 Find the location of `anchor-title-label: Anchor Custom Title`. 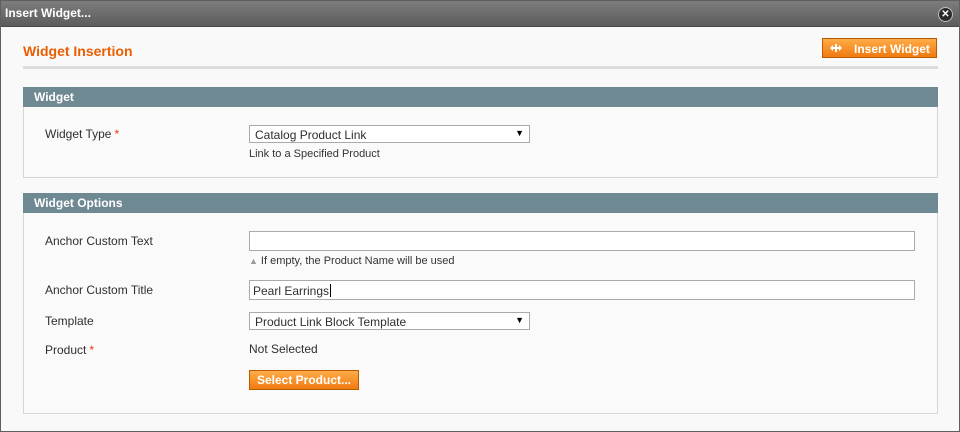

anchor-title-label: Anchor Custom Title is located at coordinates (99, 290).